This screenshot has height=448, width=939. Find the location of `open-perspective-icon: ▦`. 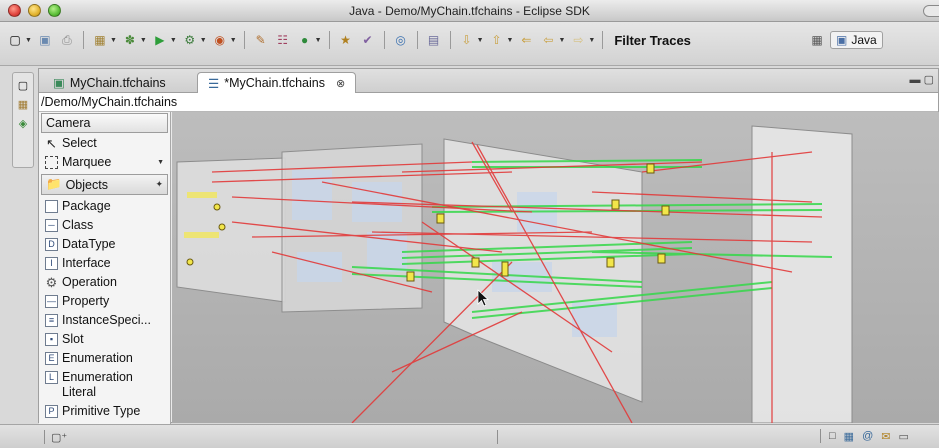

open-perspective-icon: ▦ is located at coordinates (817, 40).